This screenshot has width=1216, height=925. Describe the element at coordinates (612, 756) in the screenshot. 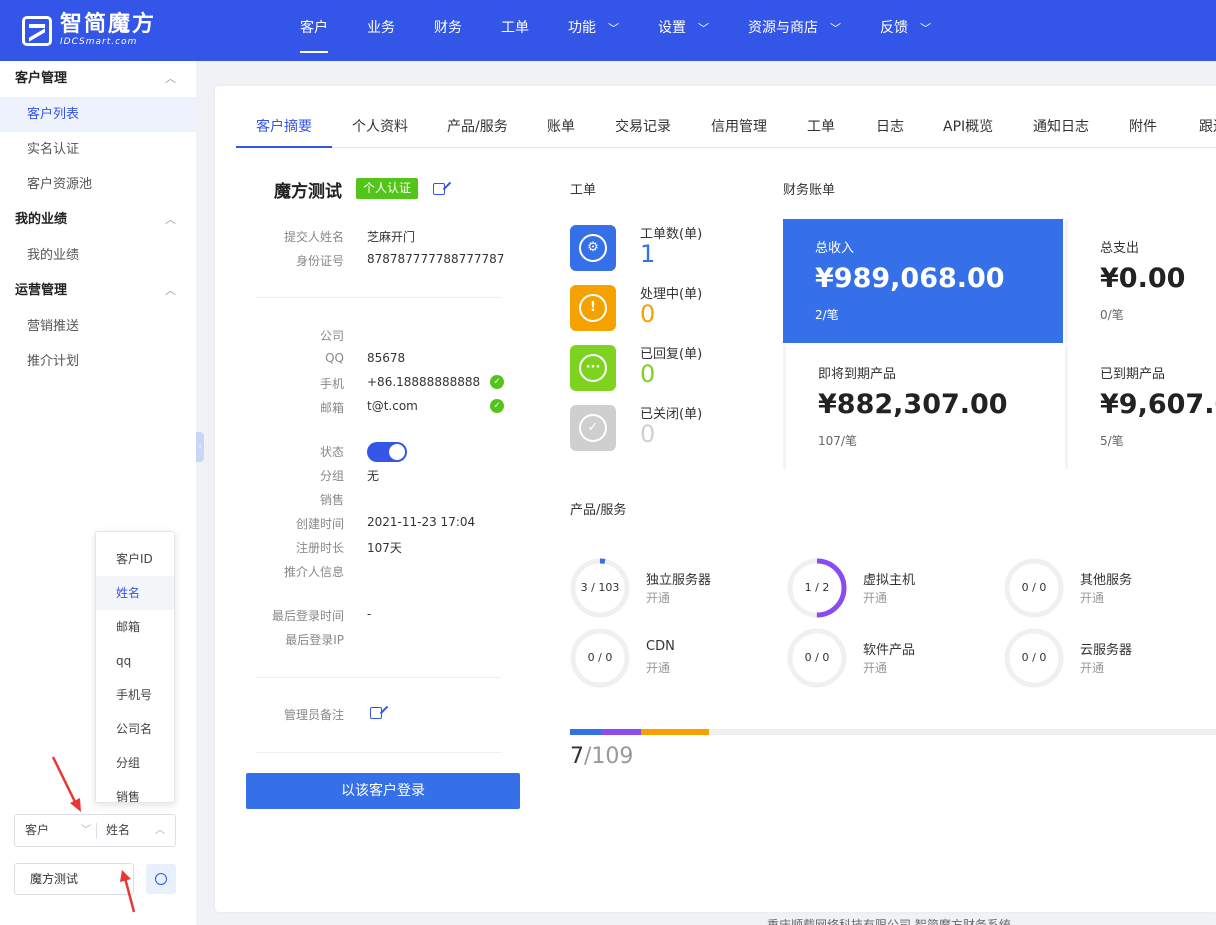

I see `total-count: 109` at that location.